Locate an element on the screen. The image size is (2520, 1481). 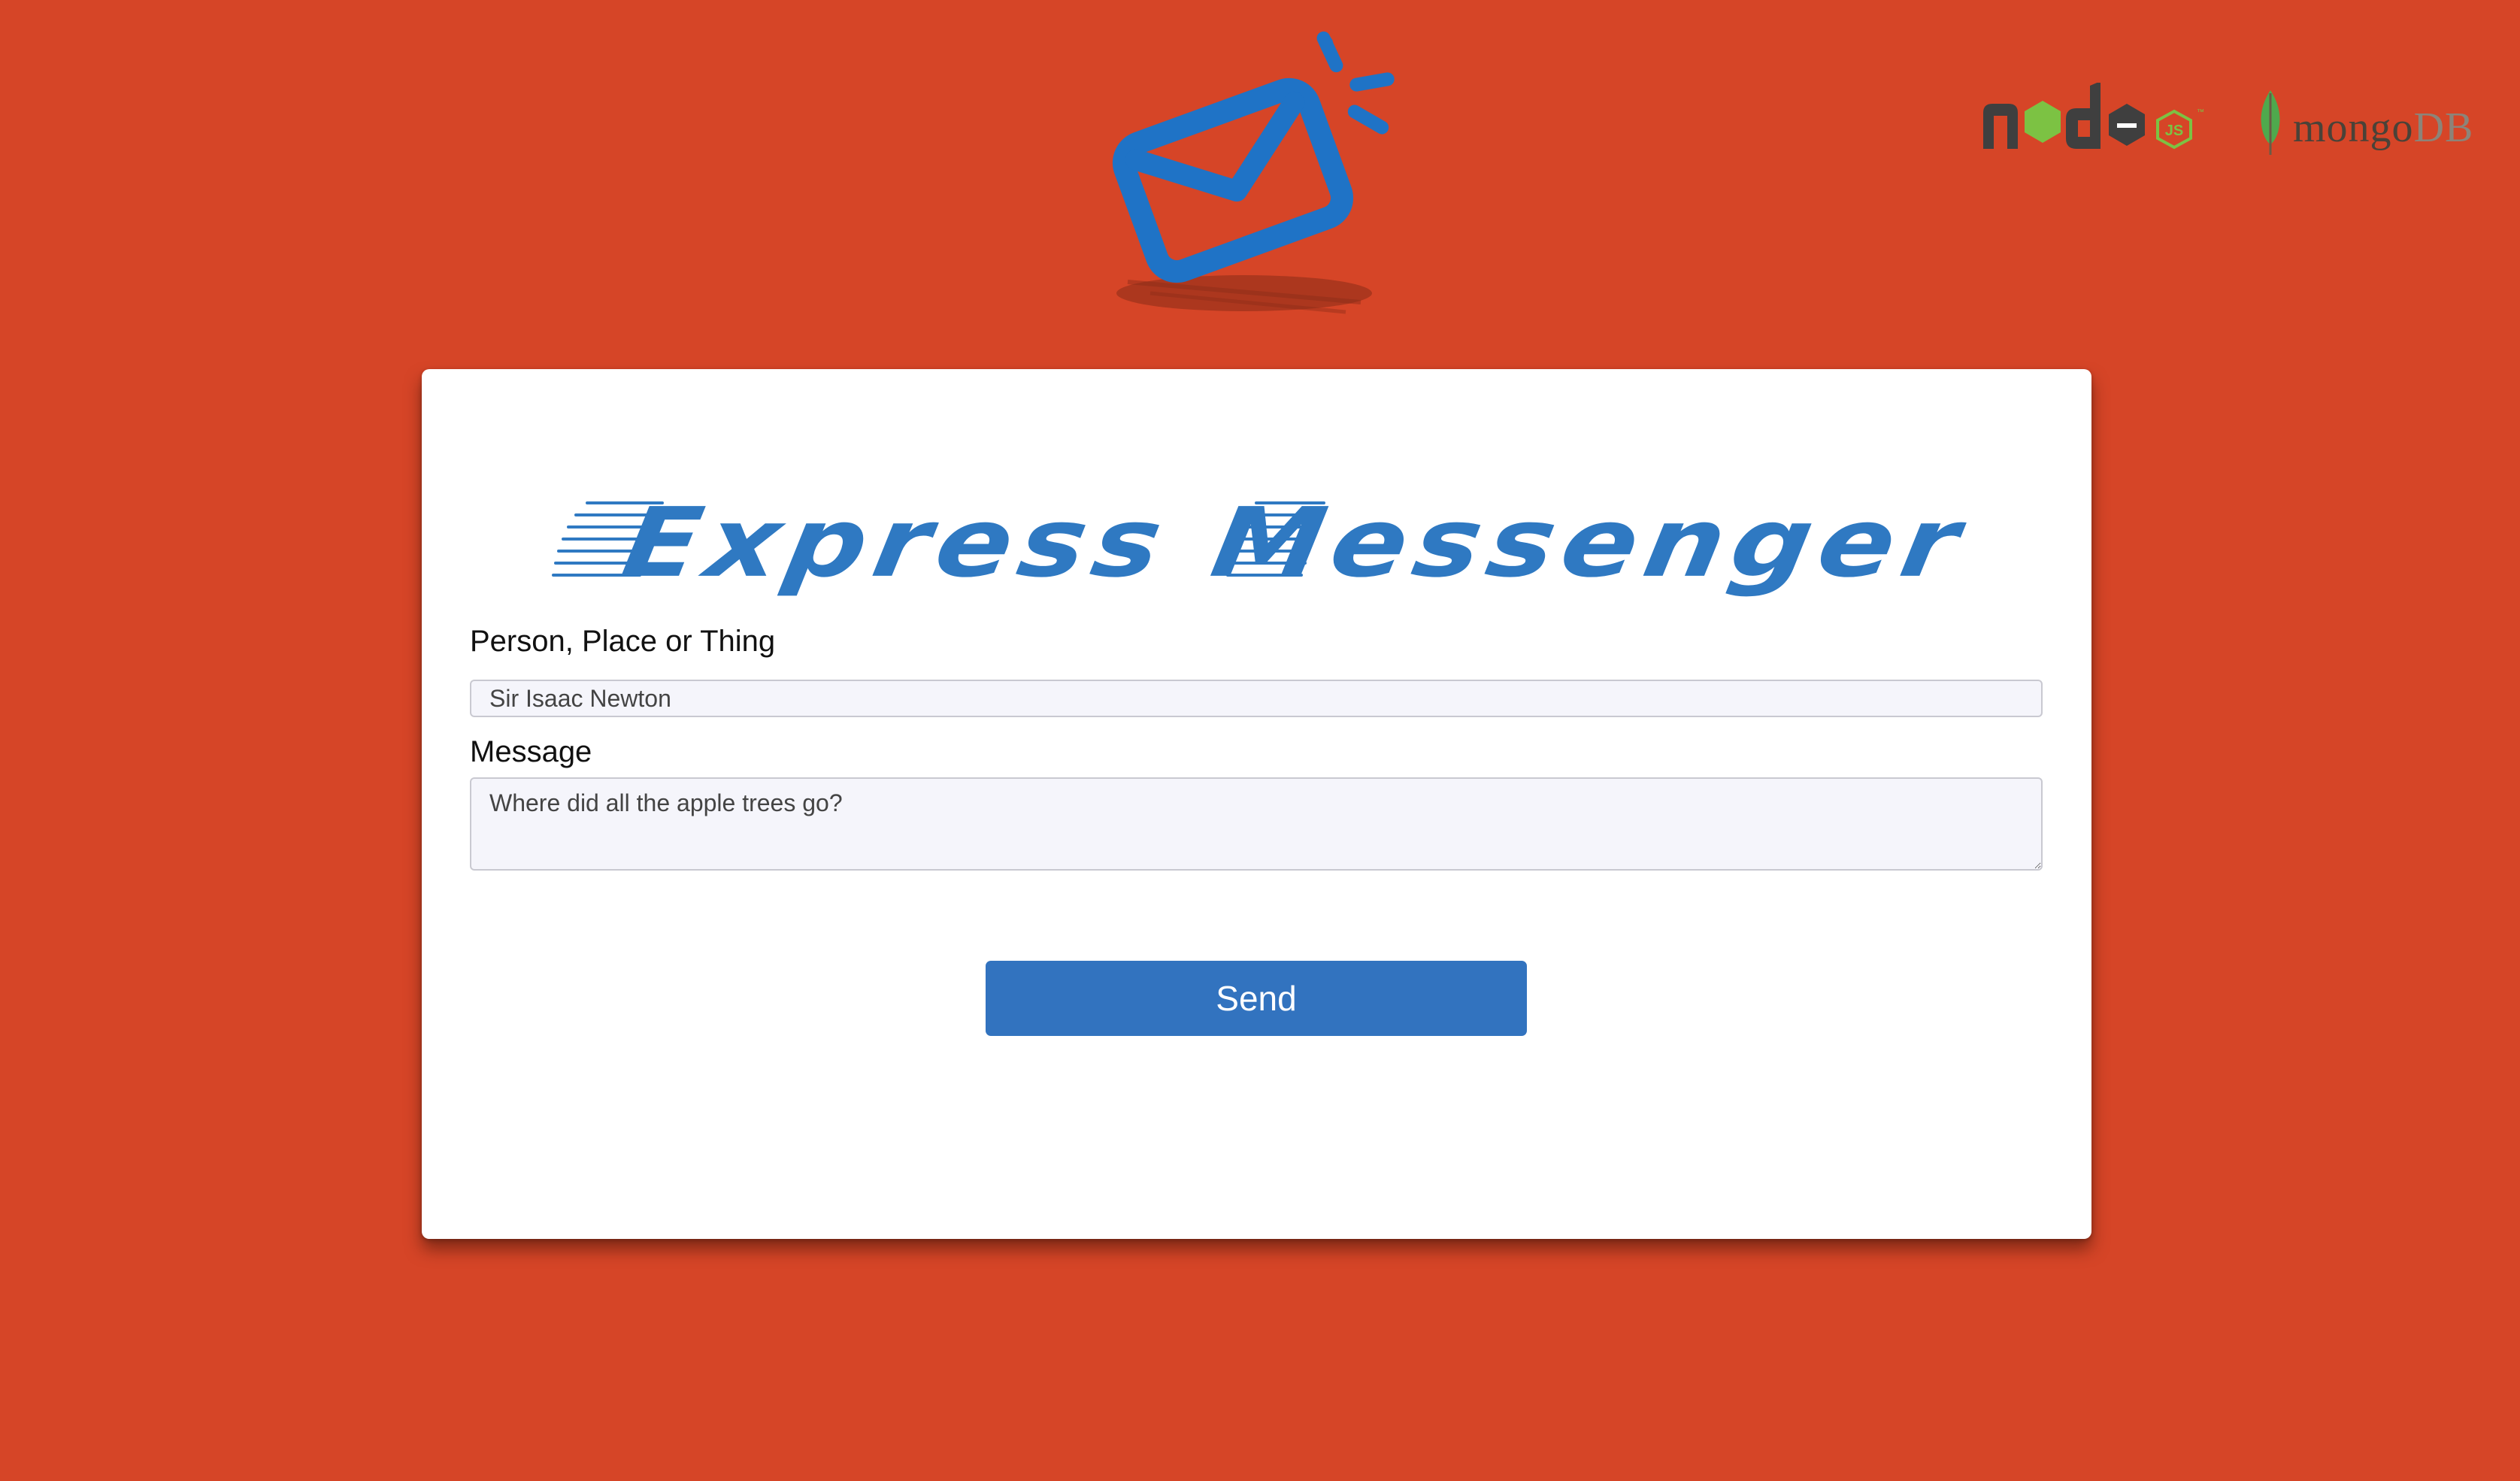
title-banner is located at coordinates (938, 539).